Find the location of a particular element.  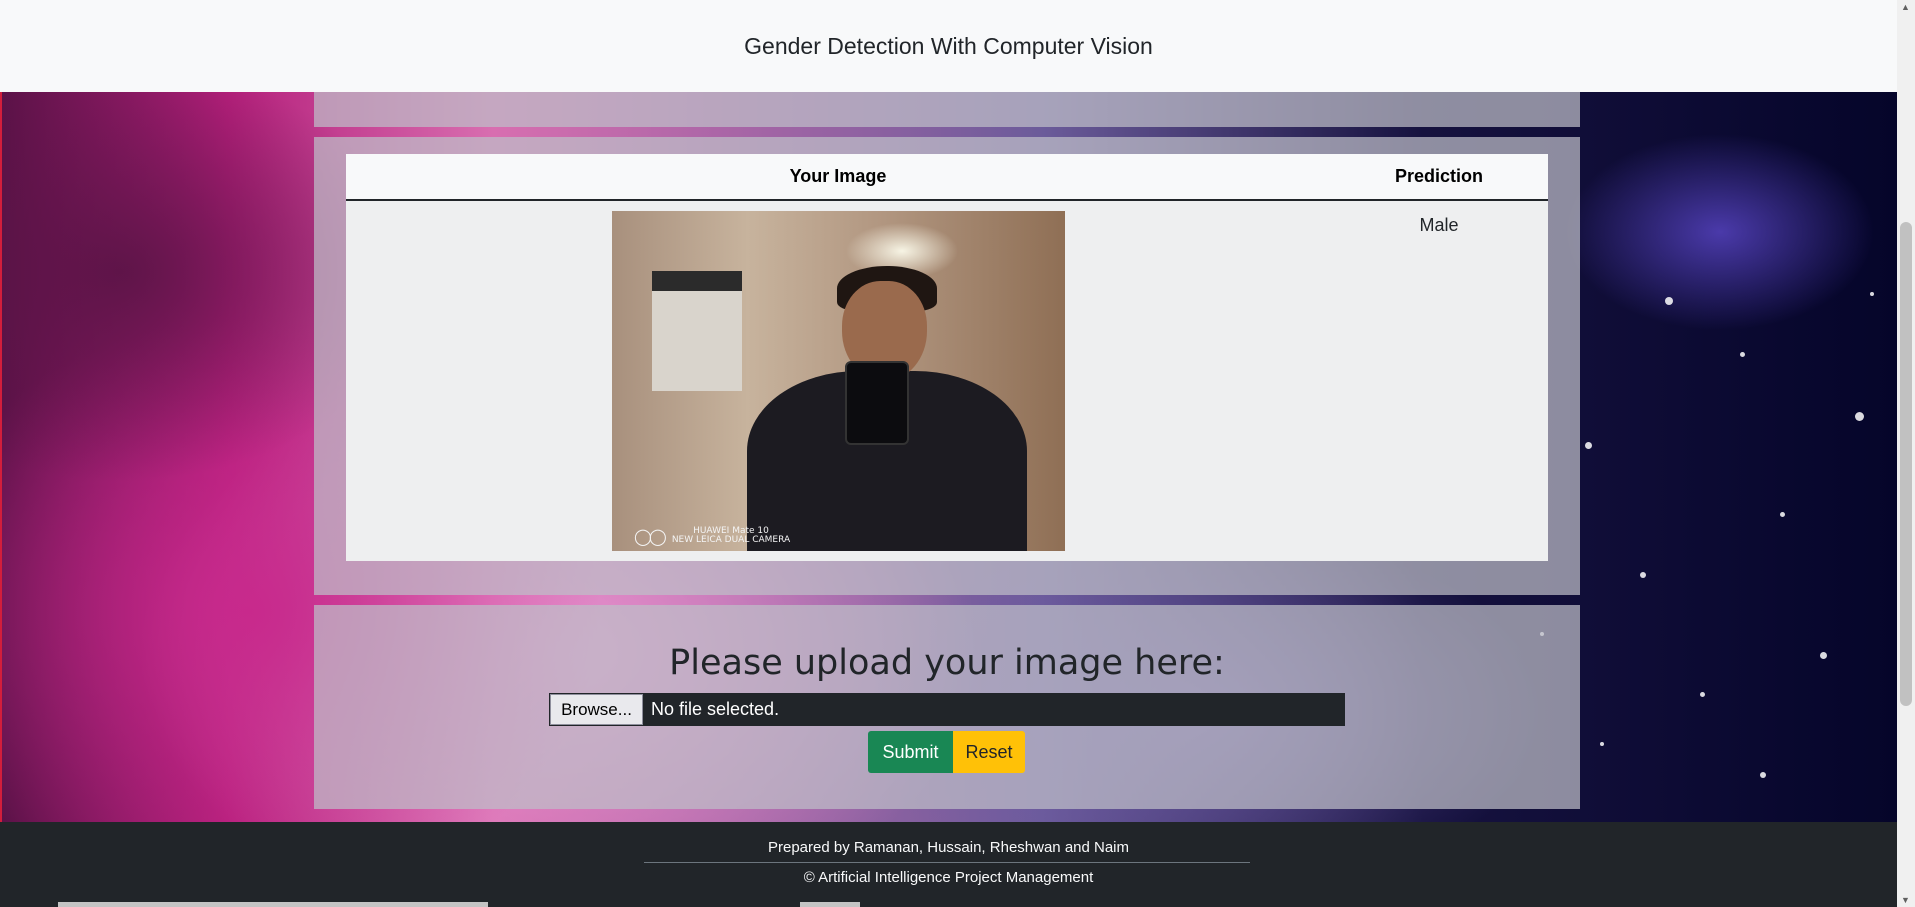

column-header-image: Your Image is located at coordinates (838, 177).